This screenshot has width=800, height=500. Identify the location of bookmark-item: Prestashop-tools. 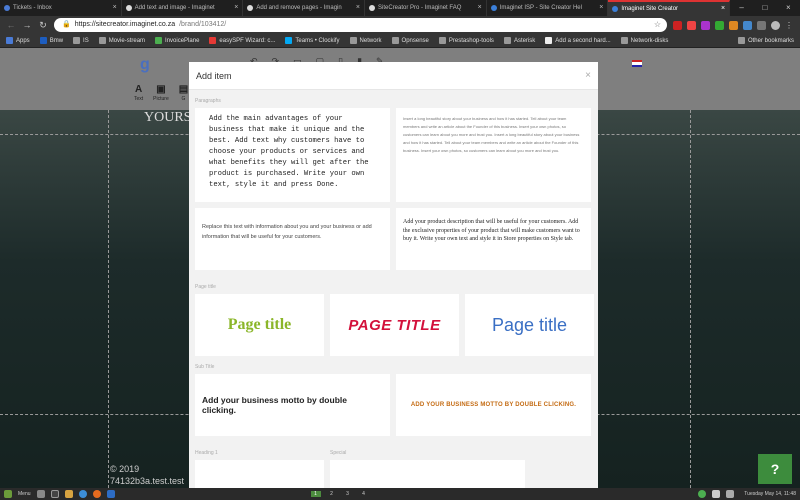
(466, 40).